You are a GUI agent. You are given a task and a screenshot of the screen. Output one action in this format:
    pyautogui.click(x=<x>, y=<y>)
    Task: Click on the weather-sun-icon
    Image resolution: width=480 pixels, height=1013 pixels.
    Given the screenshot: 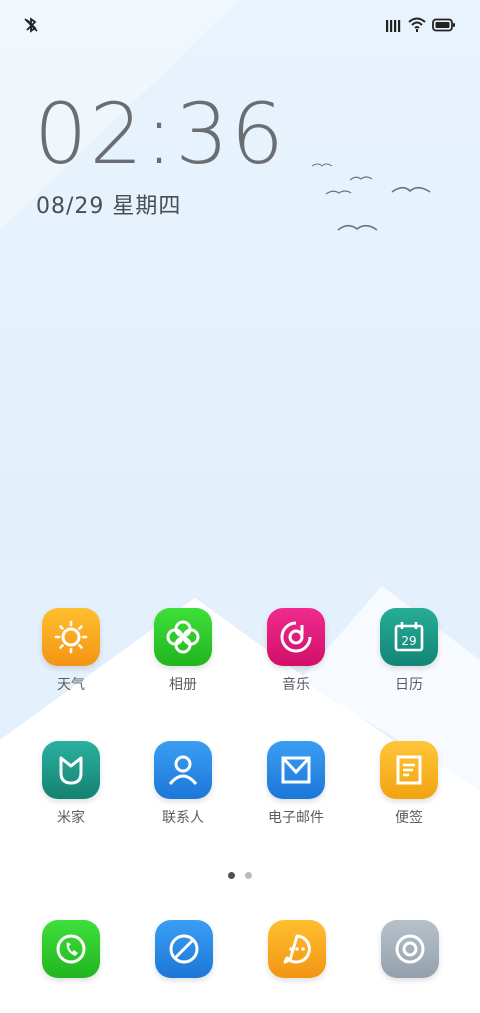 What is the action you would take?
    pyautogui.click(x=71, y=637)
    